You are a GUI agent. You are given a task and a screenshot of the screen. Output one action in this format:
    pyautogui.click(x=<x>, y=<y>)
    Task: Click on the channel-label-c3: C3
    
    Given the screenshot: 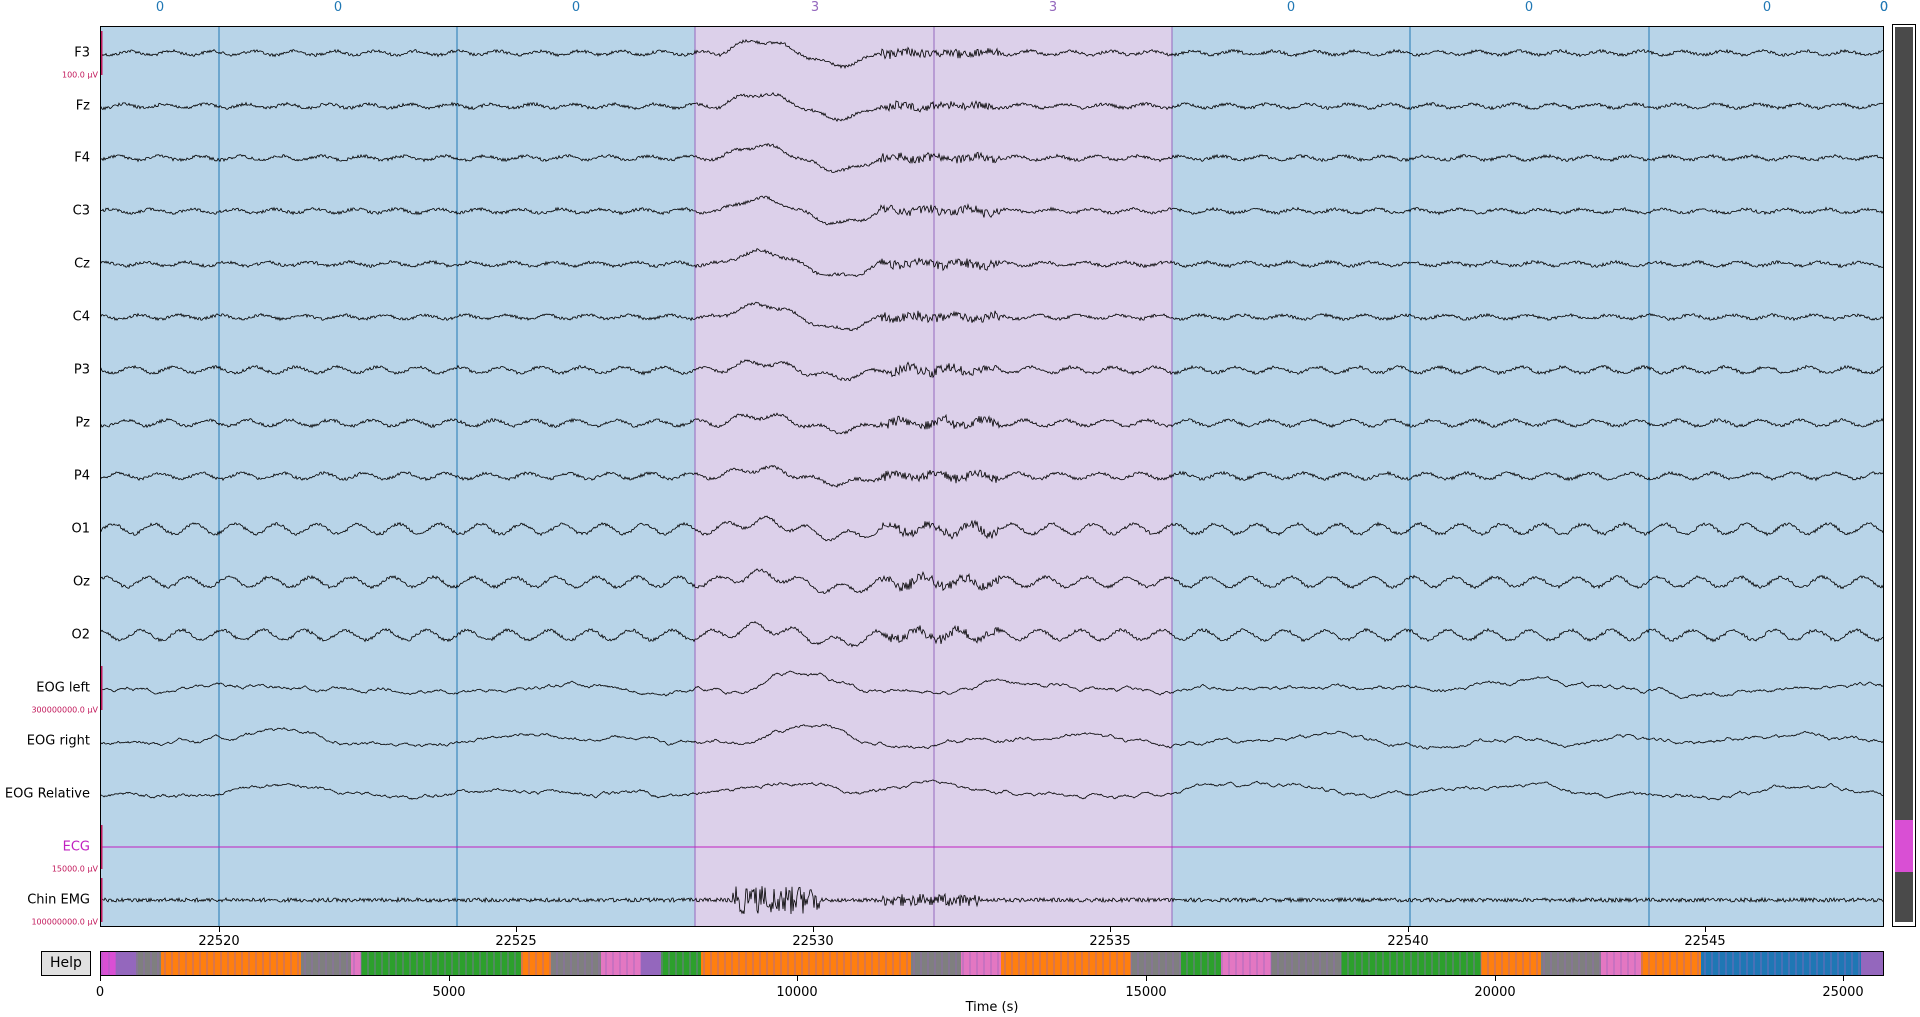 What is the action you would take?
    pyautogui.click(x=81, y=211)
    